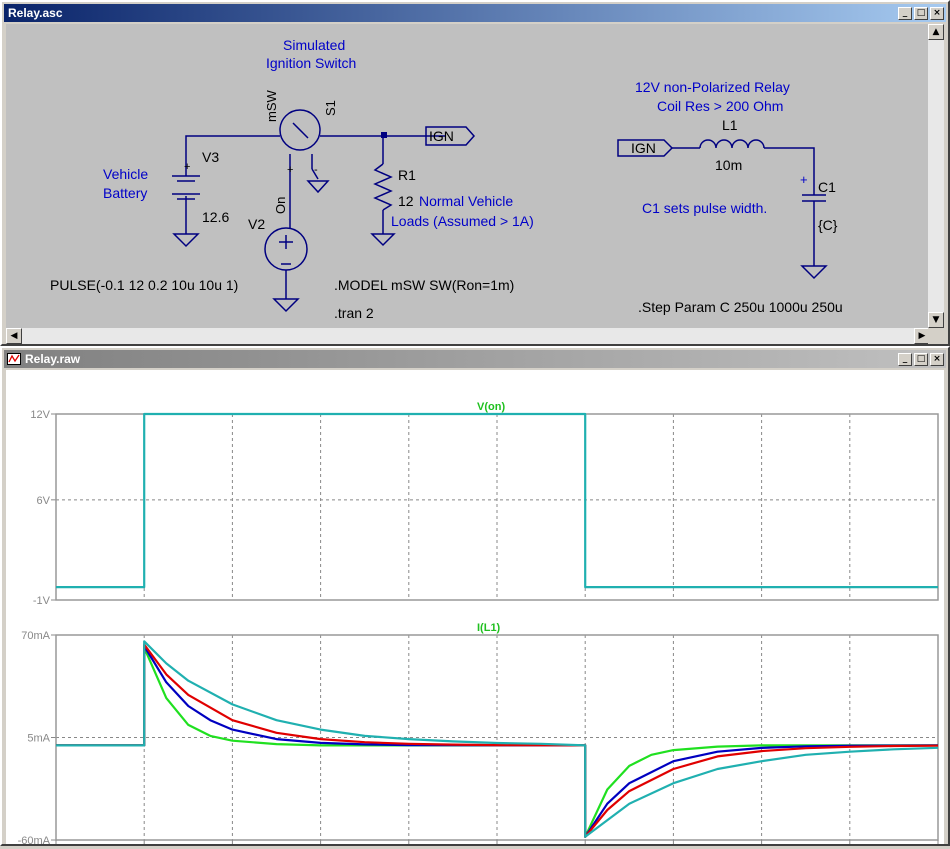 The height and width of the screenshot is (849, 950). What do you see at coordinates (466, 201) in the screenshot?
I see `loads-label-1: Normal Vehicle` at bounding box center [466, 201].